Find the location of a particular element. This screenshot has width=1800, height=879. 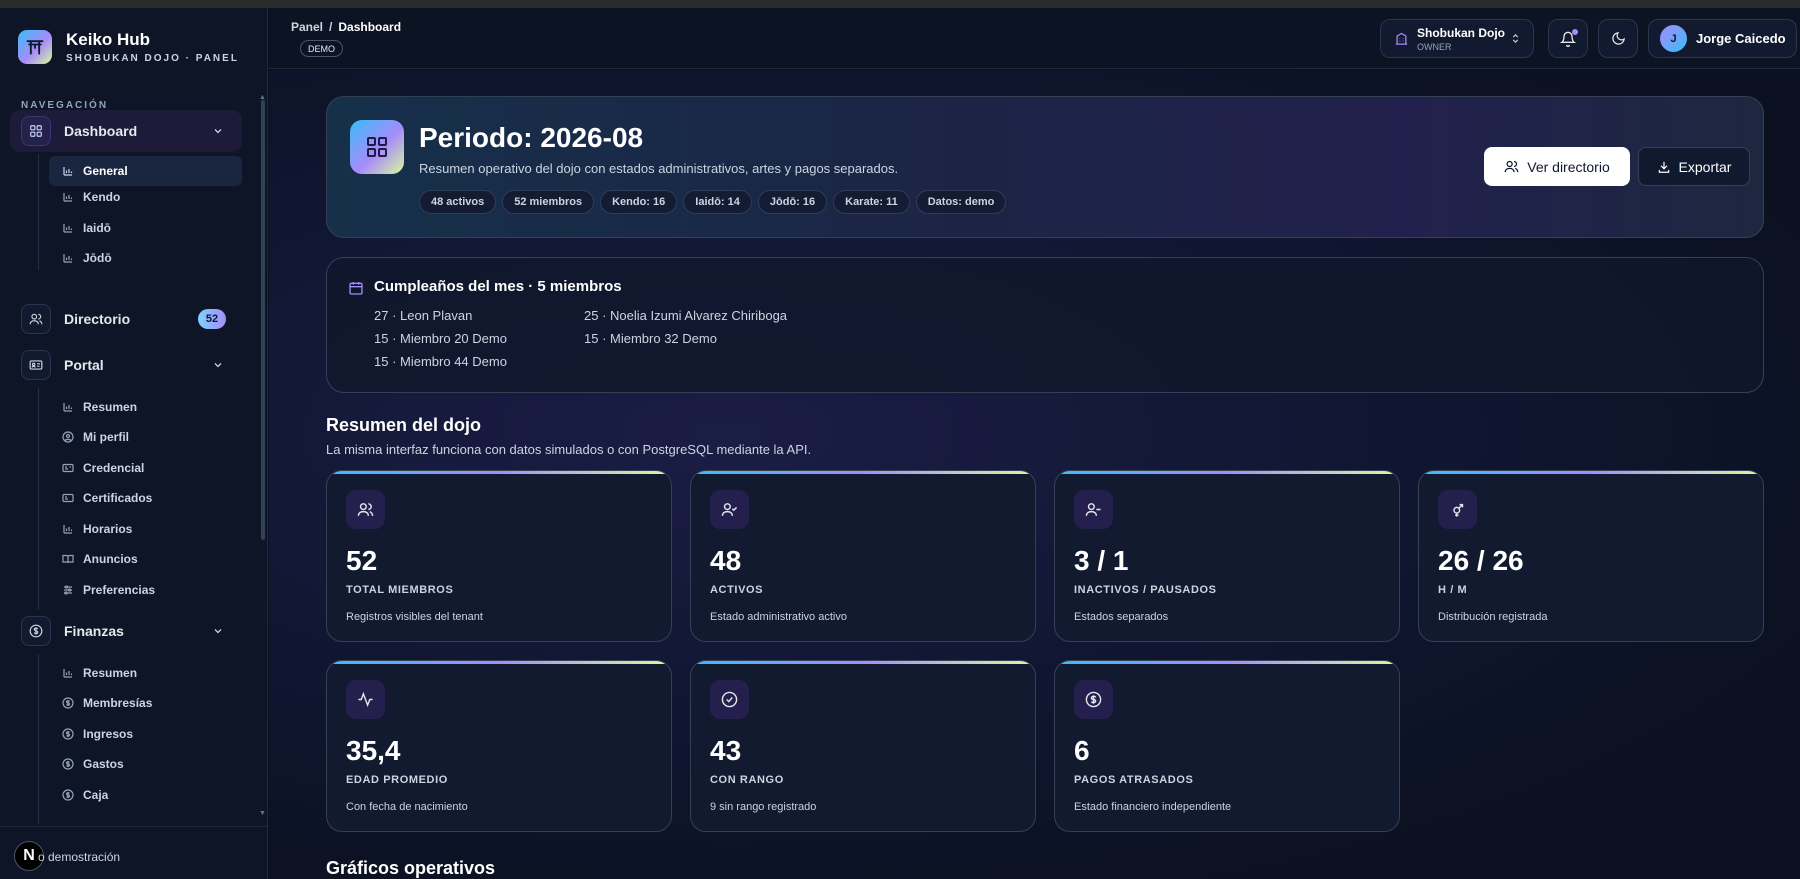

stat-note: Registros visibles del tenant is located at coordinates (414, 617).